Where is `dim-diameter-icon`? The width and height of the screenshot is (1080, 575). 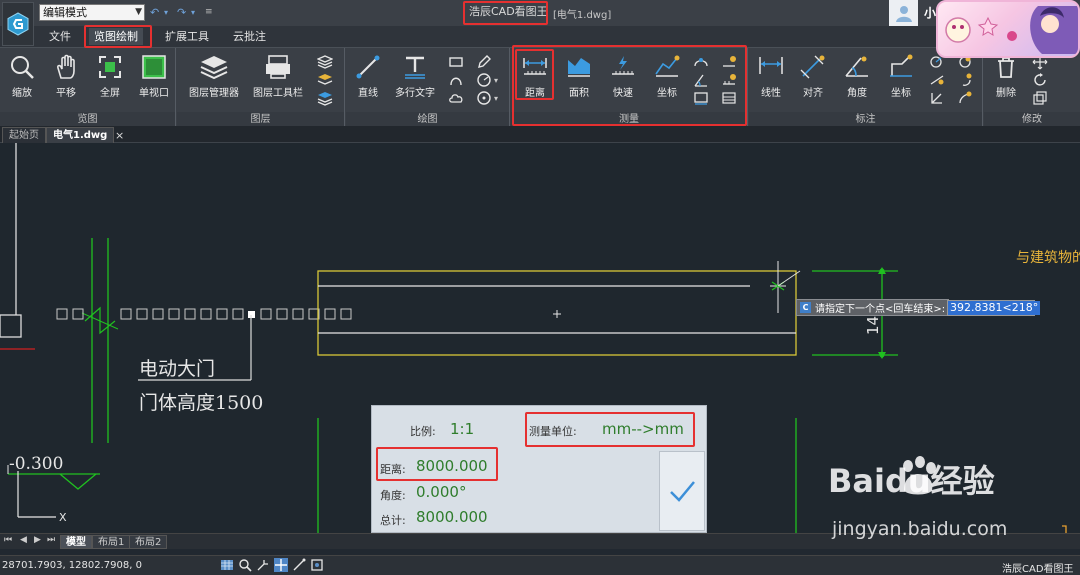 dim-diameter-icon is located at coordinates (937, 80).